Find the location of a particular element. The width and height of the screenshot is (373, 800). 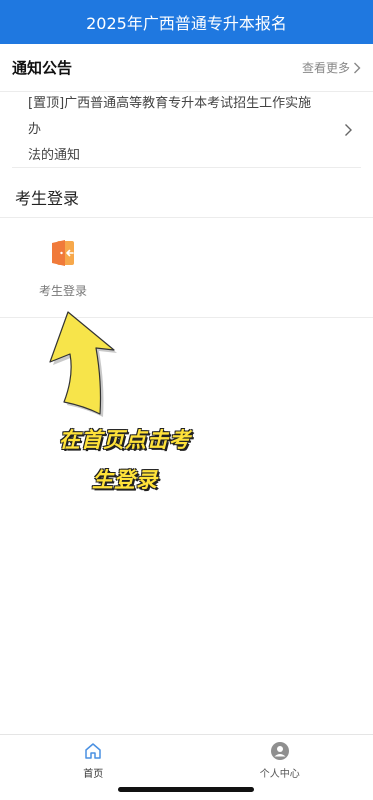

annotation-line1: 在首页点击考 is located at coordinates (125, 440).